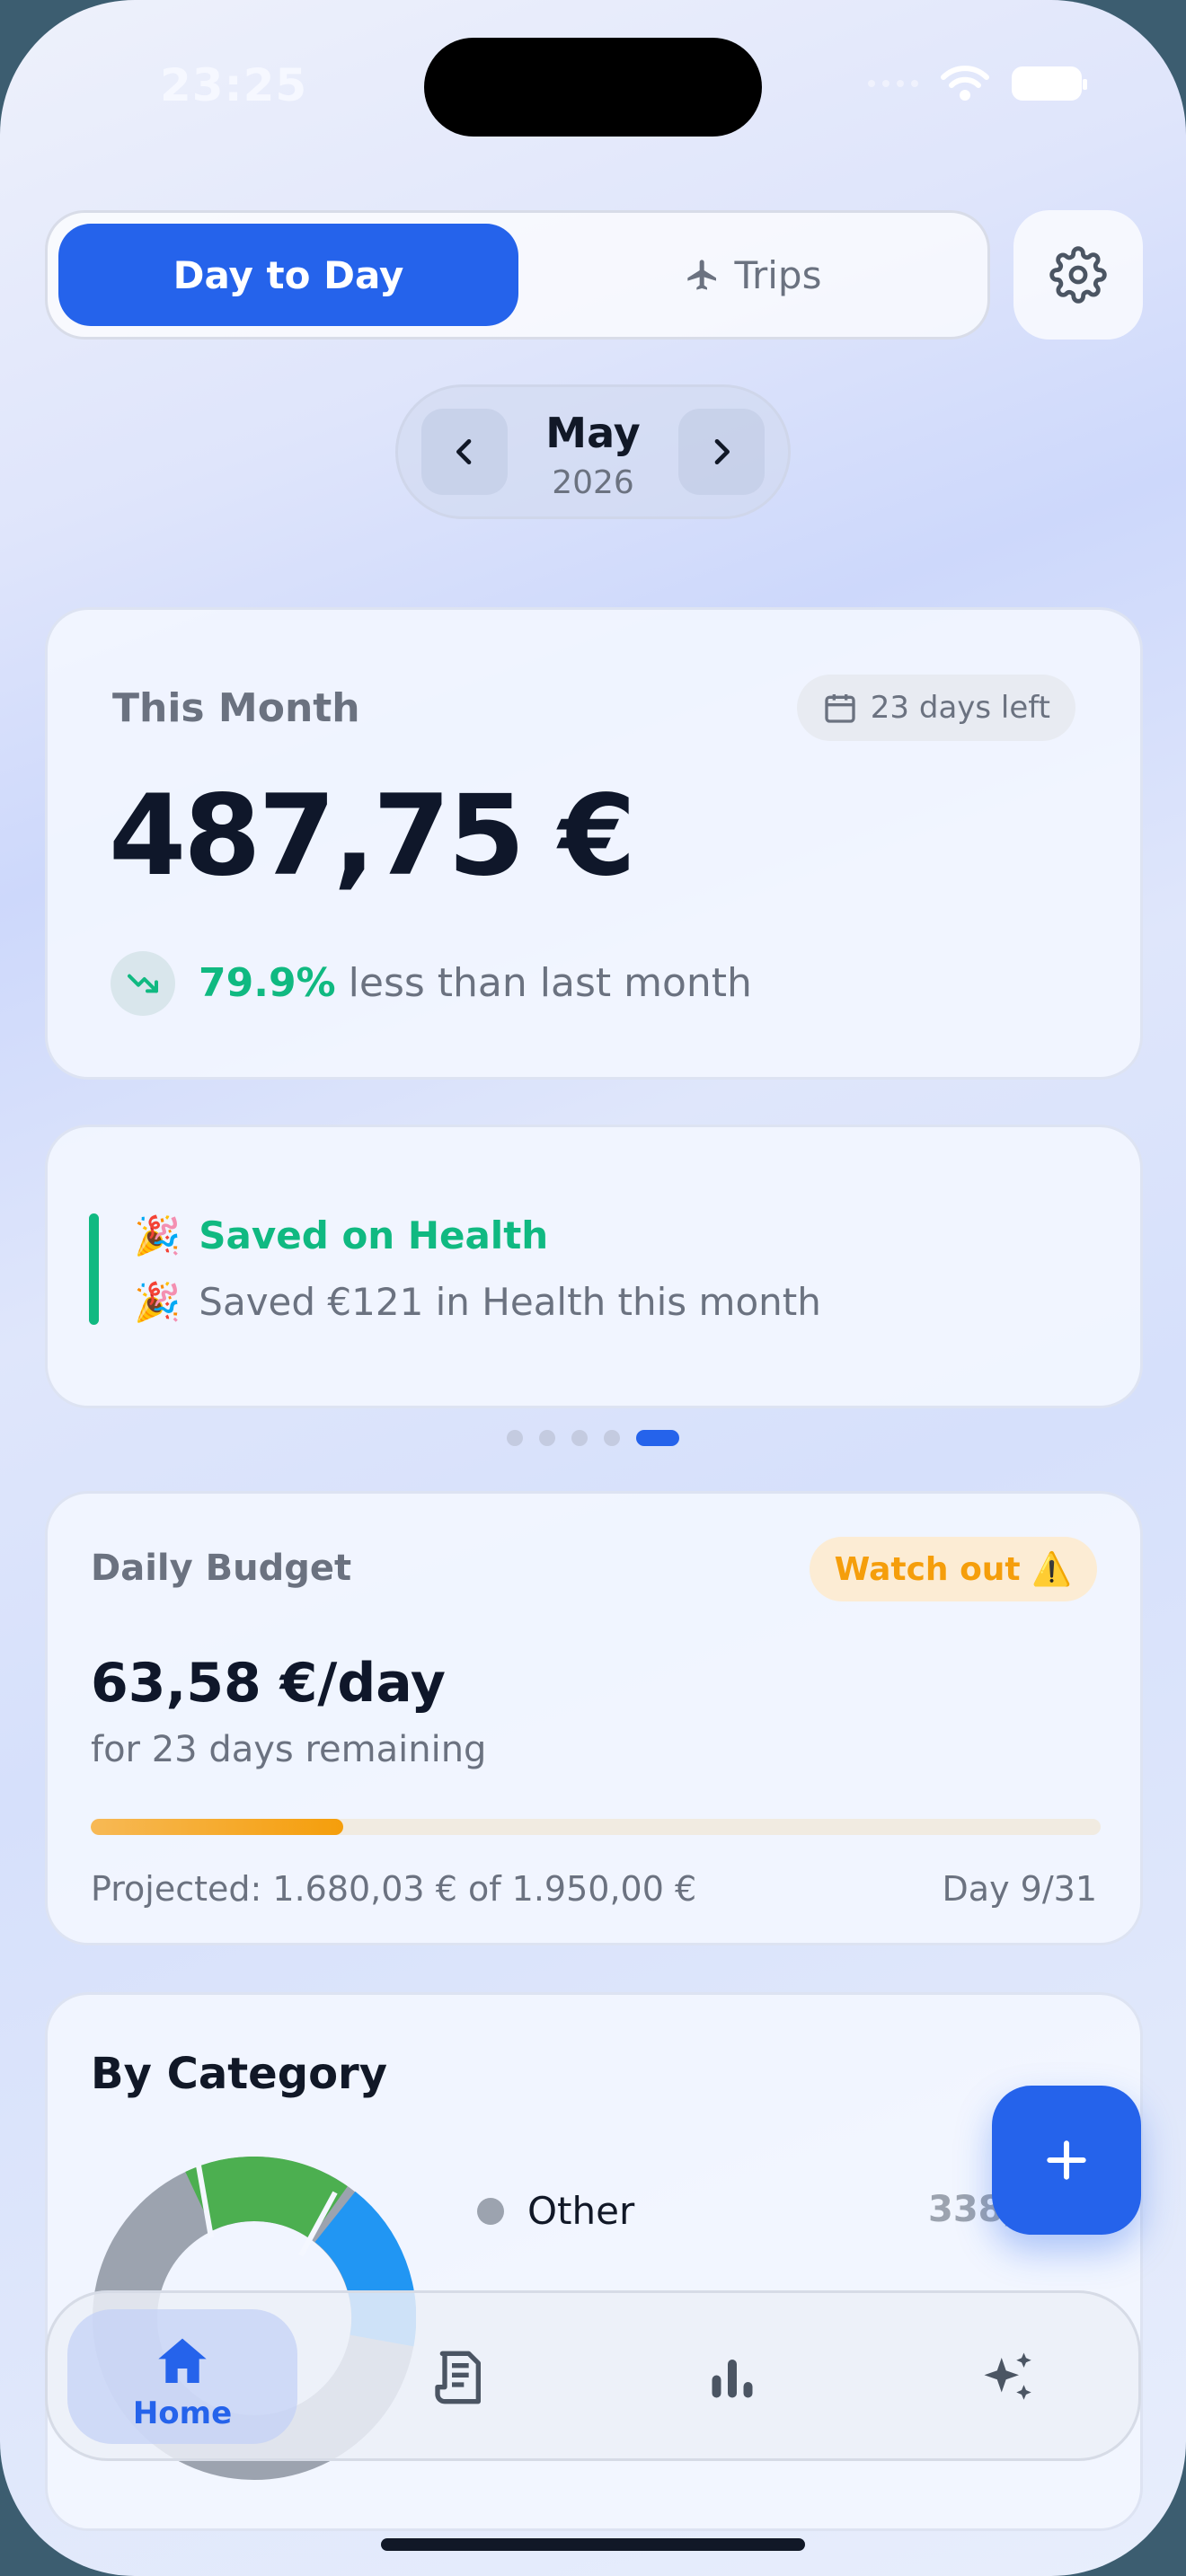  I want to click on day-counter: Day 9/31, so click(1019, 1889).